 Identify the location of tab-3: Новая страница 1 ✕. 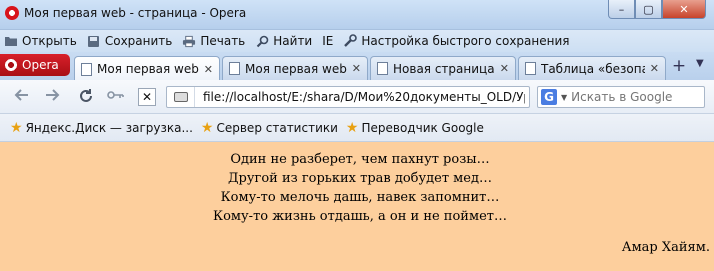
(443, 68).